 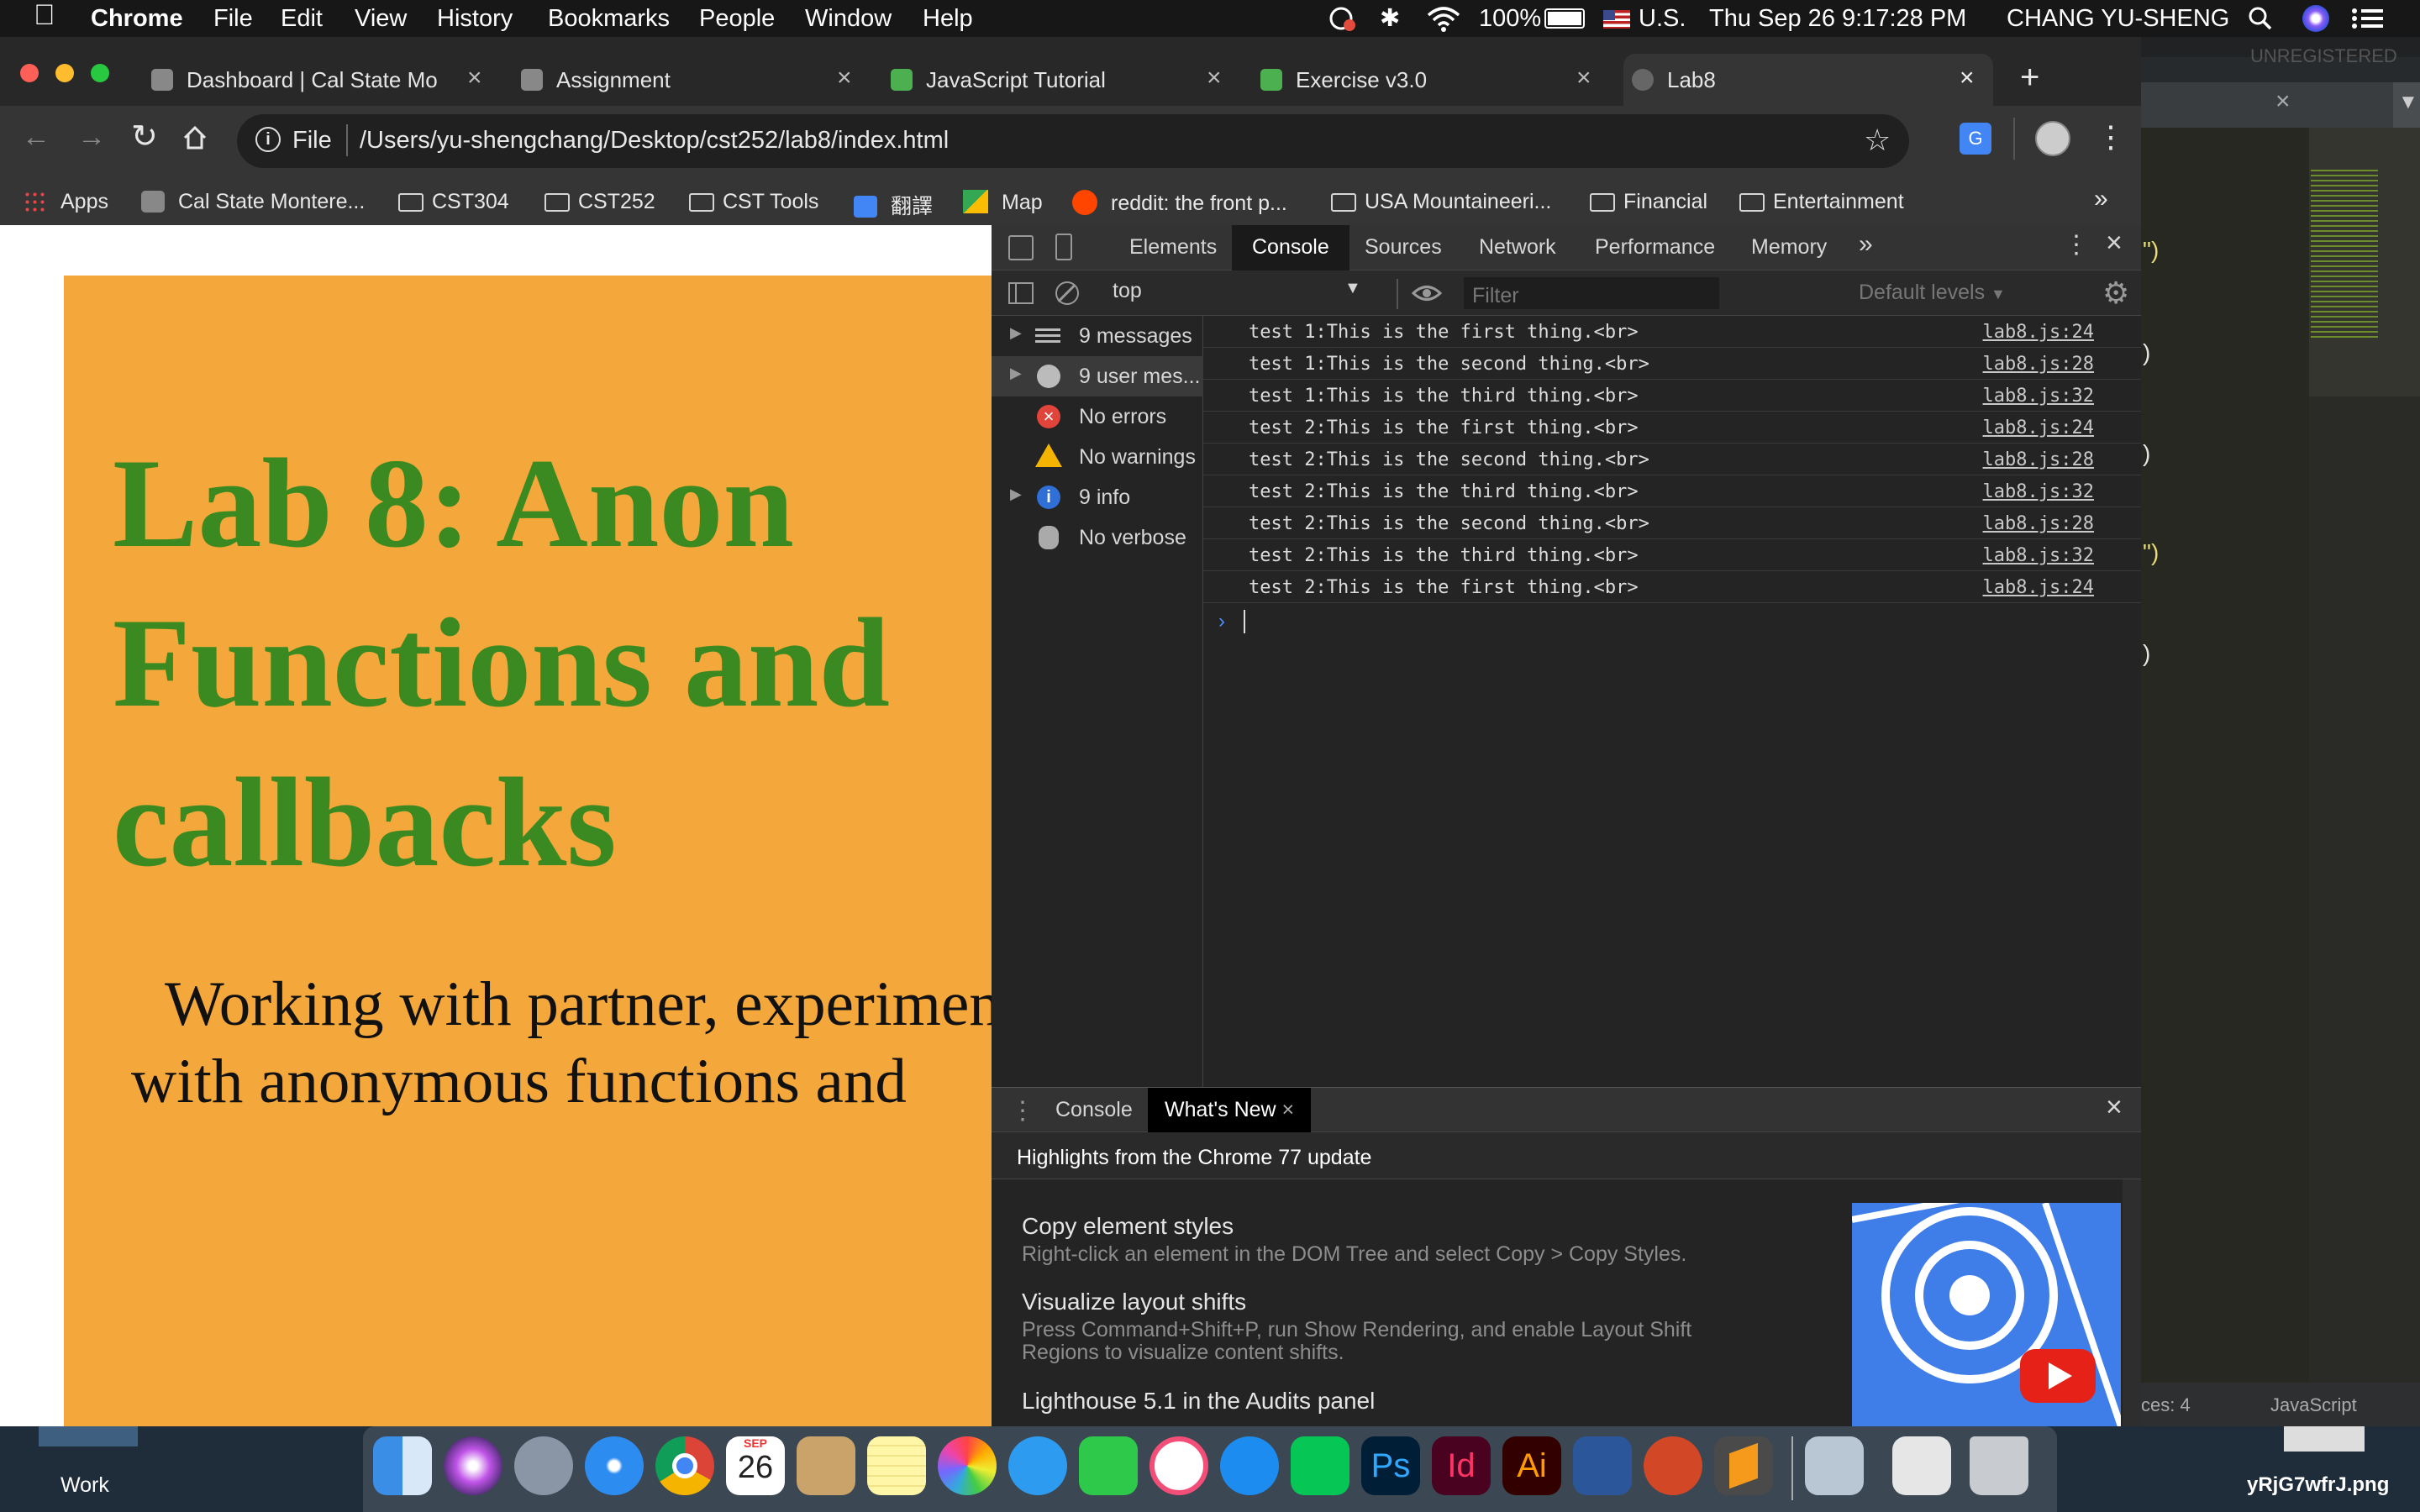 What do you see at coordinates (1097, 416) in the screenshot?
I see `sidebar-item-errors: × No errors` at bounding box center [1097, 416].